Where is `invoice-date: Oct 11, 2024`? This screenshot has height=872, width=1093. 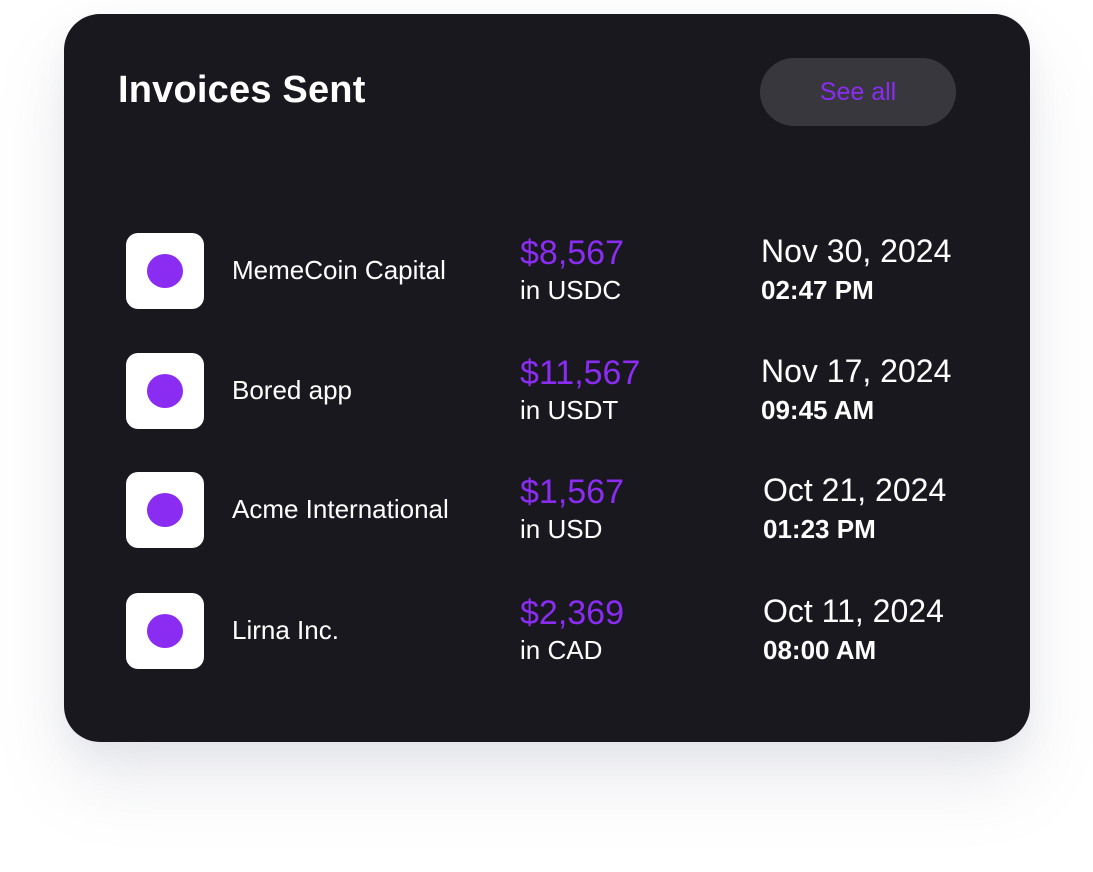 invoice-date: Oct 11, 2024 is located at coordinates (853, 611).